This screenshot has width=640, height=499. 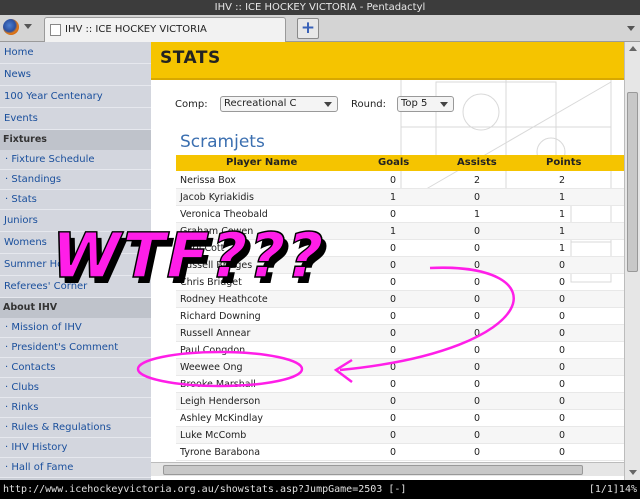 What do you see at coordinates (75, 448) in the screenshot?
I see `sidebar-item-history: · IHV History` at bounding box center [75, 448].